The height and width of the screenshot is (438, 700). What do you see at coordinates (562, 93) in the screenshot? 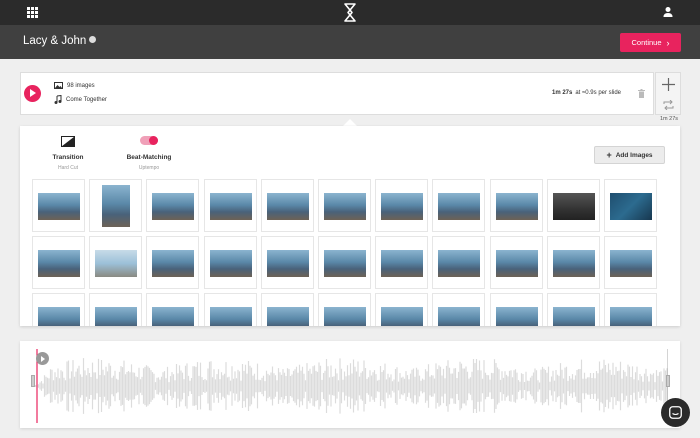
I see `slideshow-duration: 1m 27s` at bounding box center [562, 93].